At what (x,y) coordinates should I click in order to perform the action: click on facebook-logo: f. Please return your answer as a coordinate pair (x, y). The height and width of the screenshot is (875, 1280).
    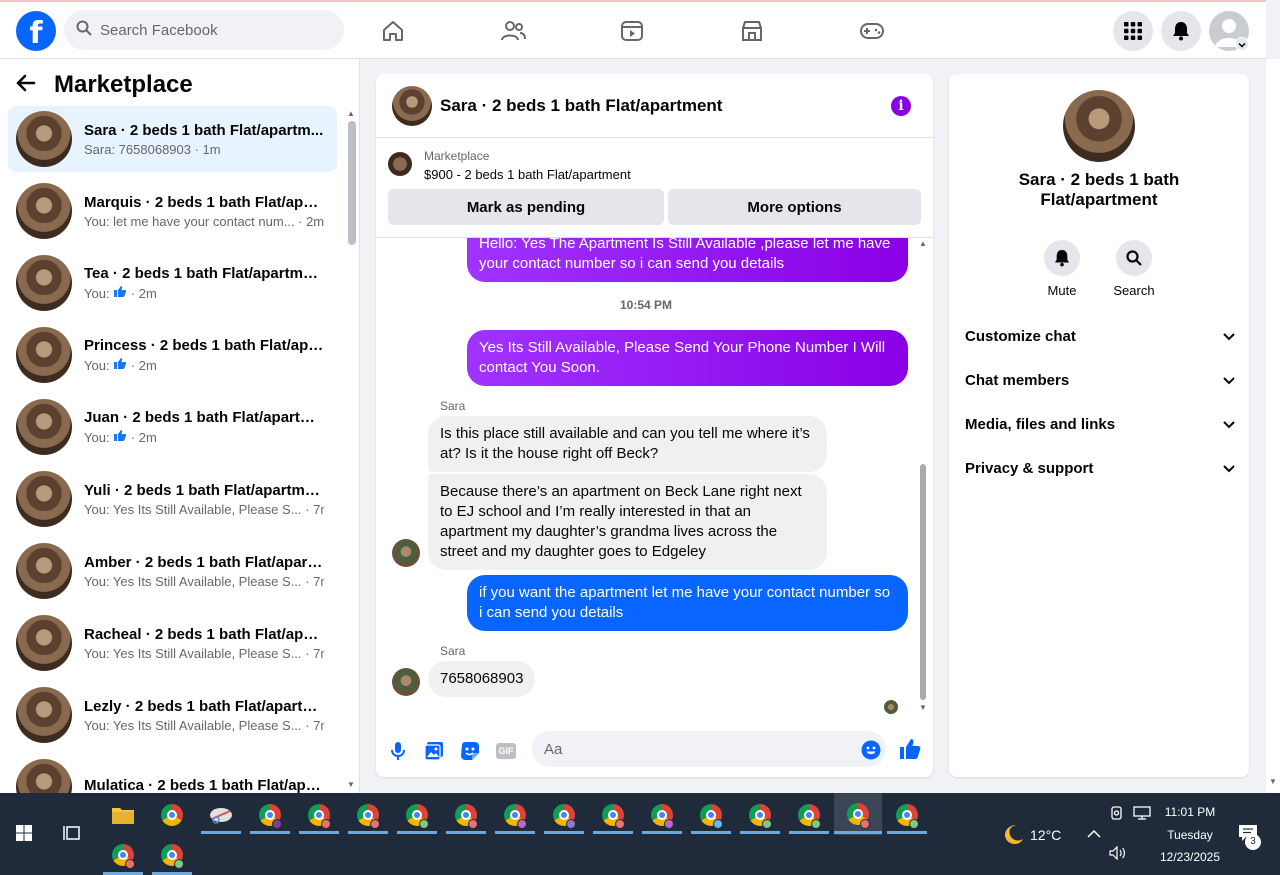
    Looking at the image, I should click on (36, 31).